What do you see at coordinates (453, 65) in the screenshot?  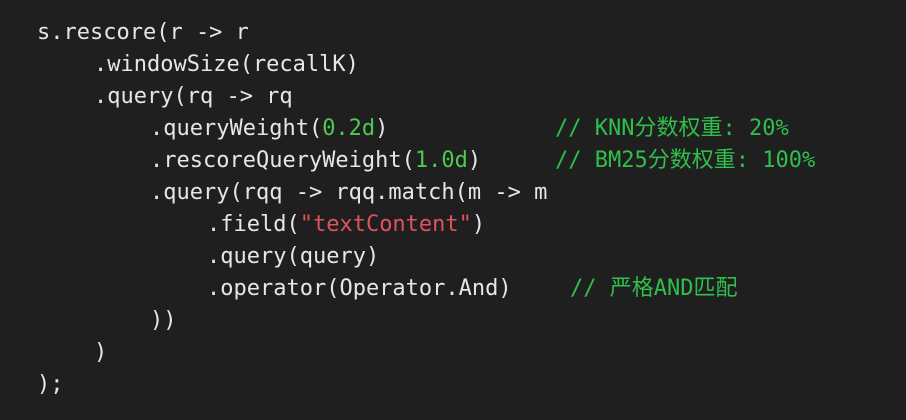 I see `code-line-2: .windowSize(recallK)` at bounding box center [453, 65].